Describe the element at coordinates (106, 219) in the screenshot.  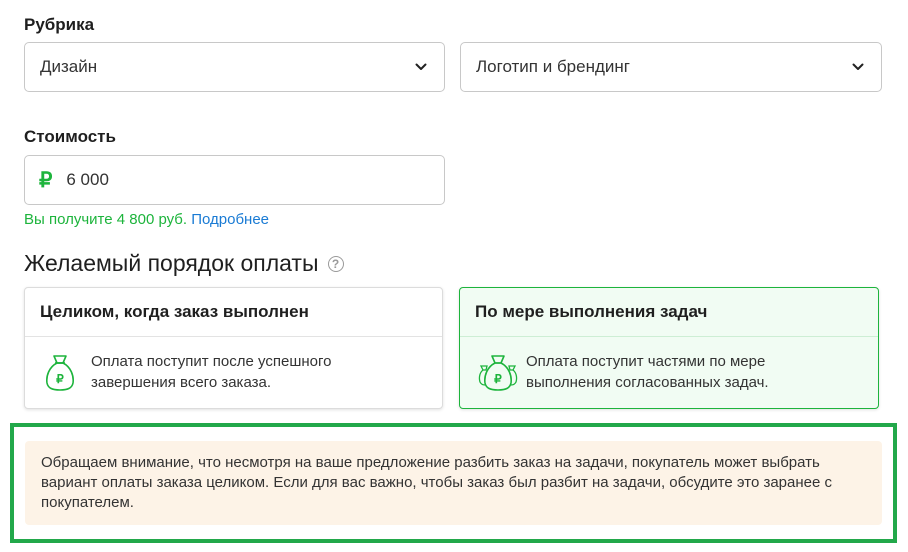
I see `earnings-hint-text: Вы получите 4 800 руб.` at that location.